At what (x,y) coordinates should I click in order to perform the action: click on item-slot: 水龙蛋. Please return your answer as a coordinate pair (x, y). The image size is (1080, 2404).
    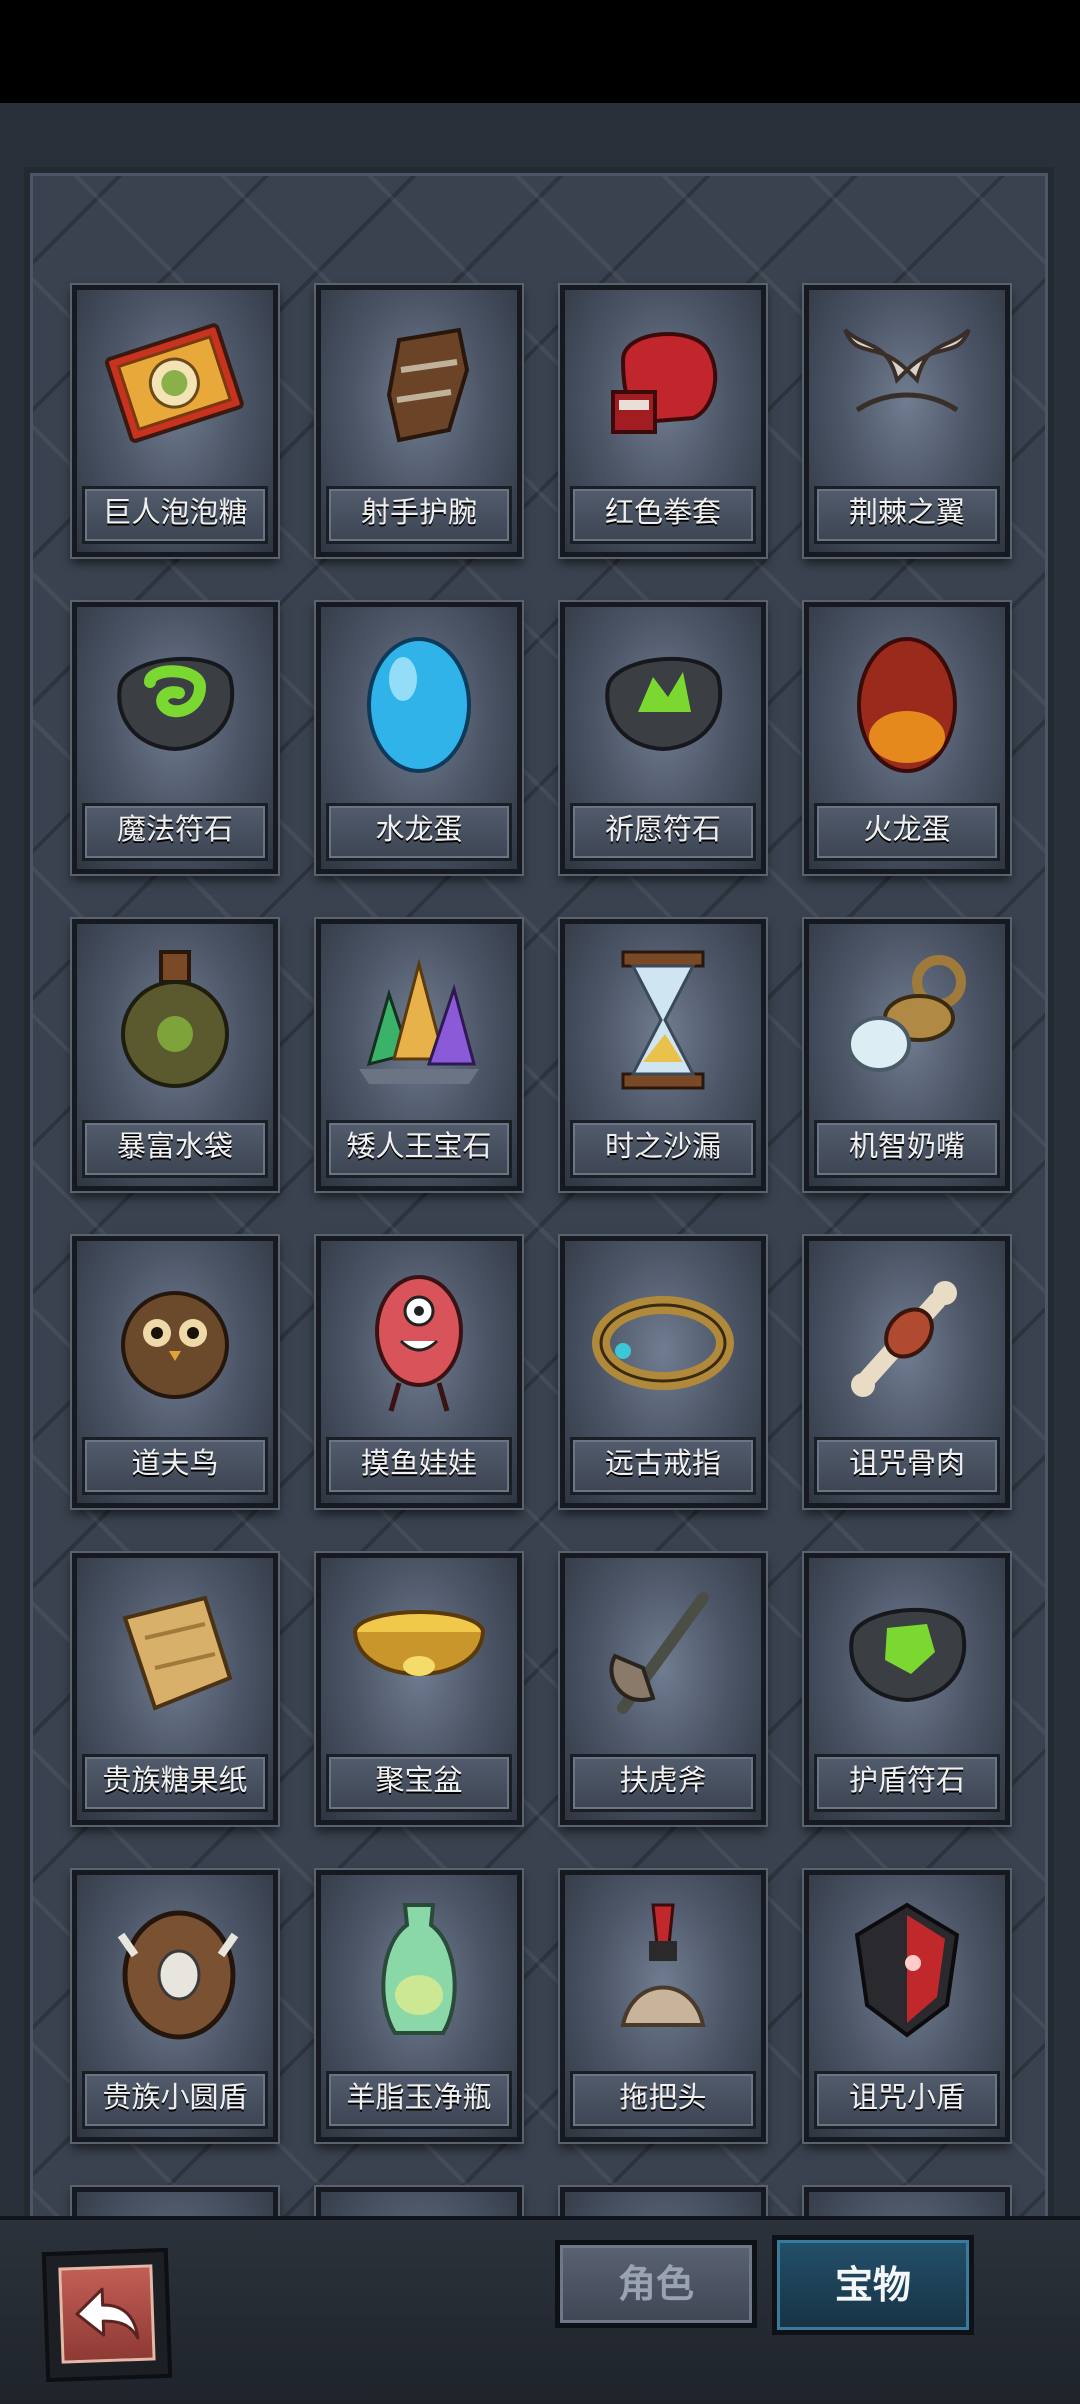
    Looking at the image, I should click on (419, 738).